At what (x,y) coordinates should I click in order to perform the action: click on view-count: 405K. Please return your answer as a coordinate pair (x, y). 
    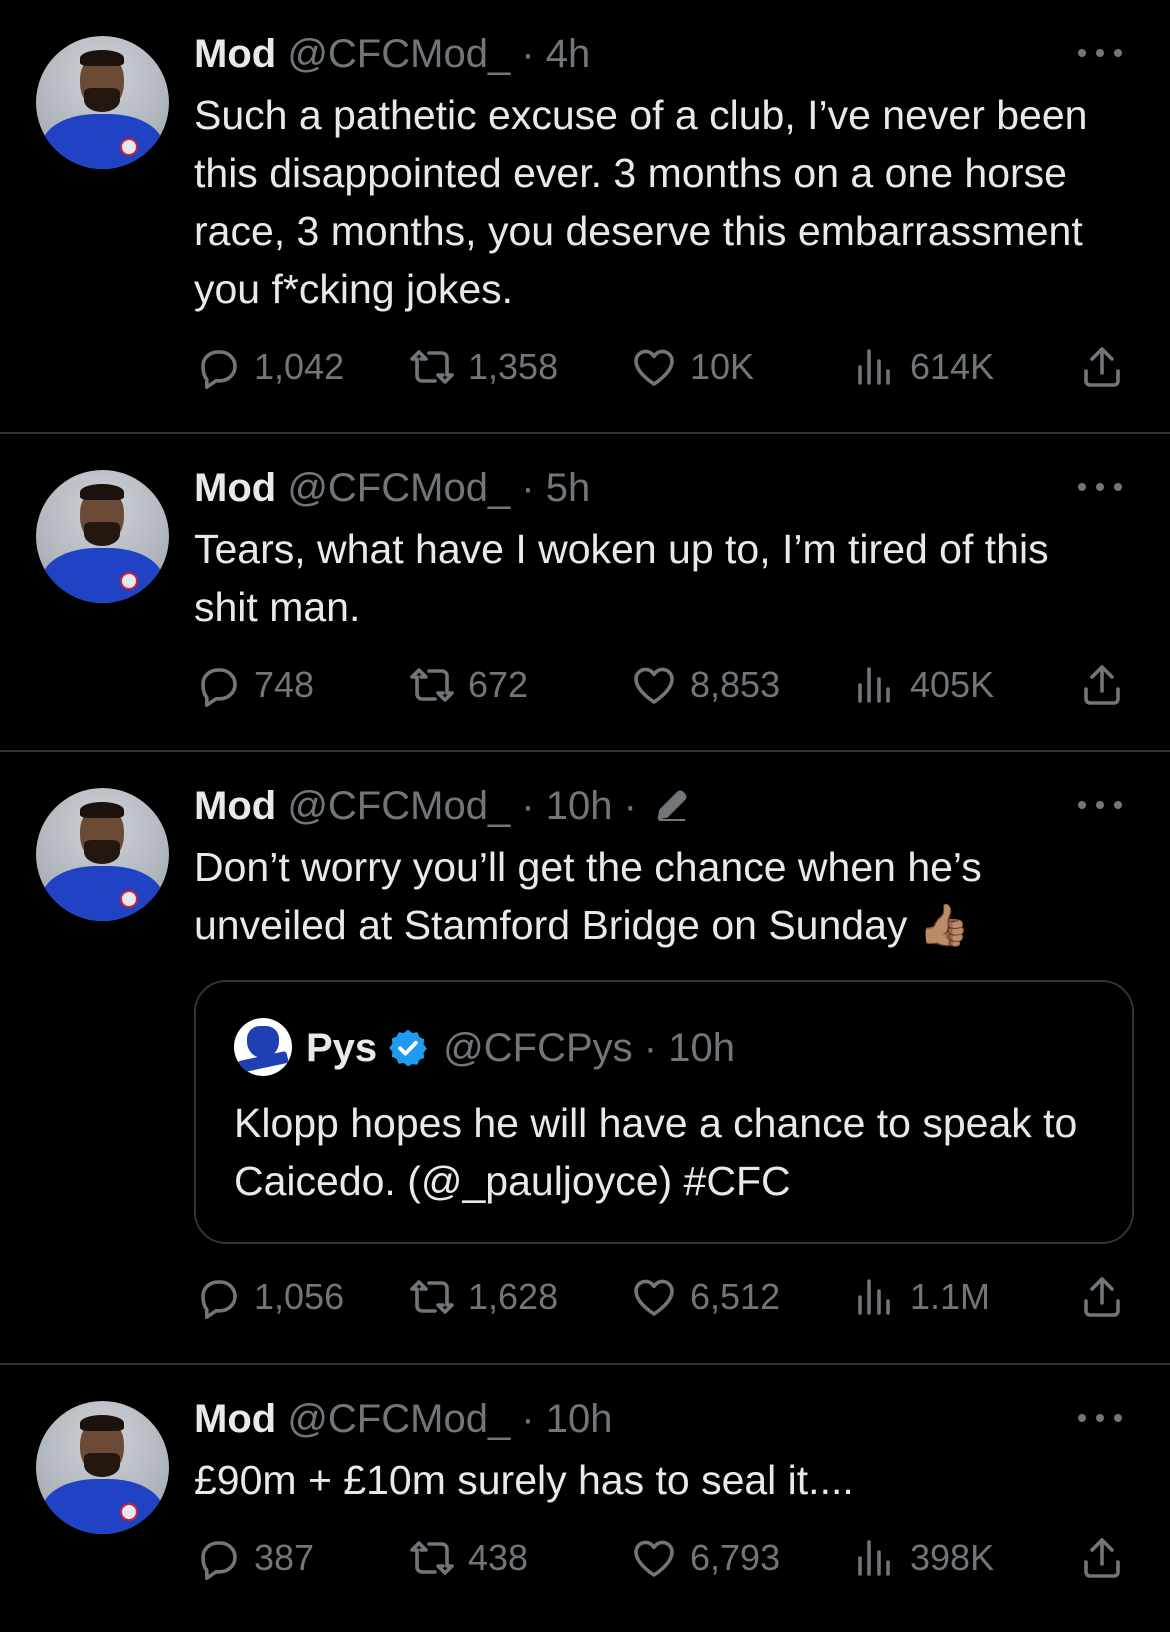
    Looking at the image, I should click on (952, 684).